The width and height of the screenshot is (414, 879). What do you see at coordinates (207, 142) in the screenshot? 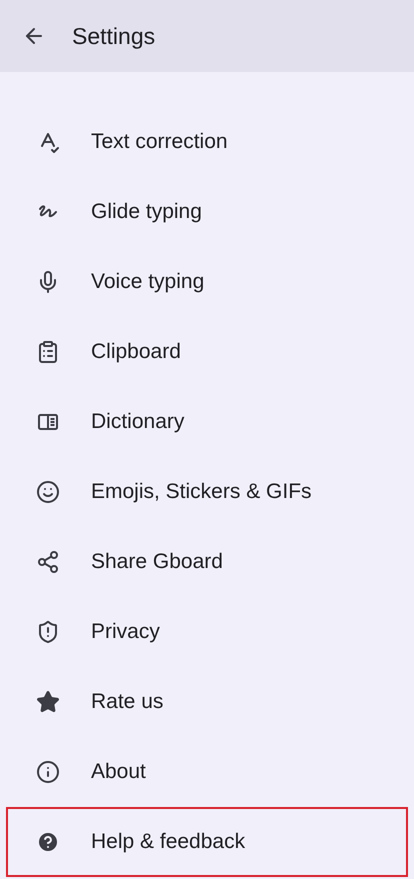
I see `settings-item: Text correction` at bounding box center [207, 142].